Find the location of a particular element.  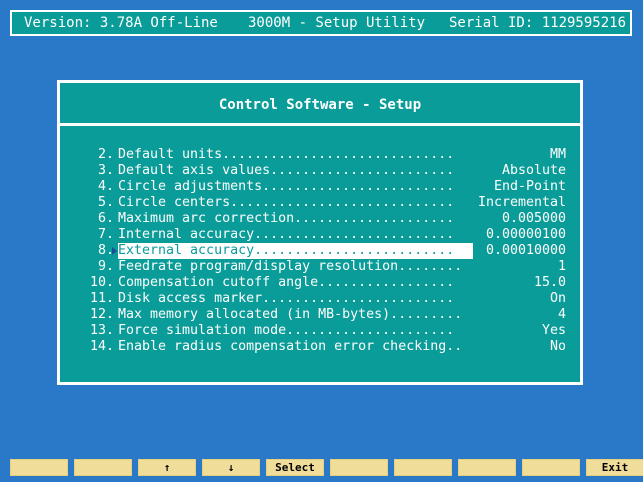

setting-number: 10. is located at coordinates (101, 282).